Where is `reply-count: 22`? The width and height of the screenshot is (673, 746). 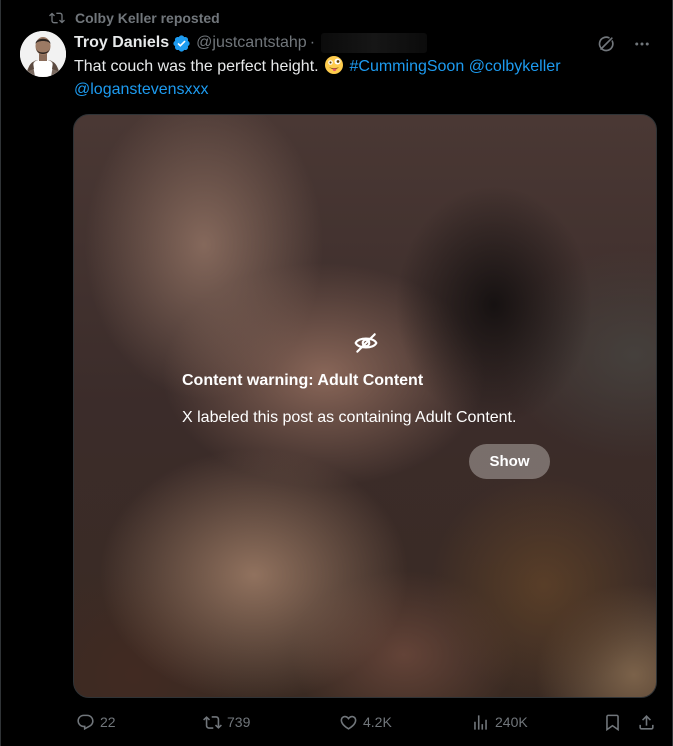 reply-count: 22 is located at coordinates (108, 722).